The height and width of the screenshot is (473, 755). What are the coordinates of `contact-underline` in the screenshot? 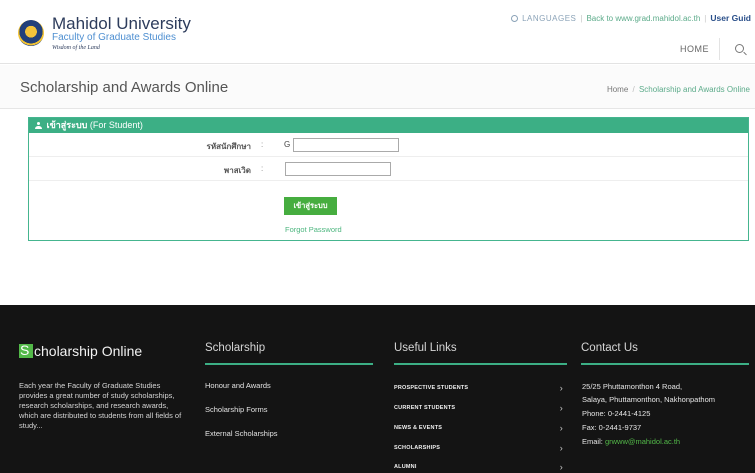 It's located at (665, 364).